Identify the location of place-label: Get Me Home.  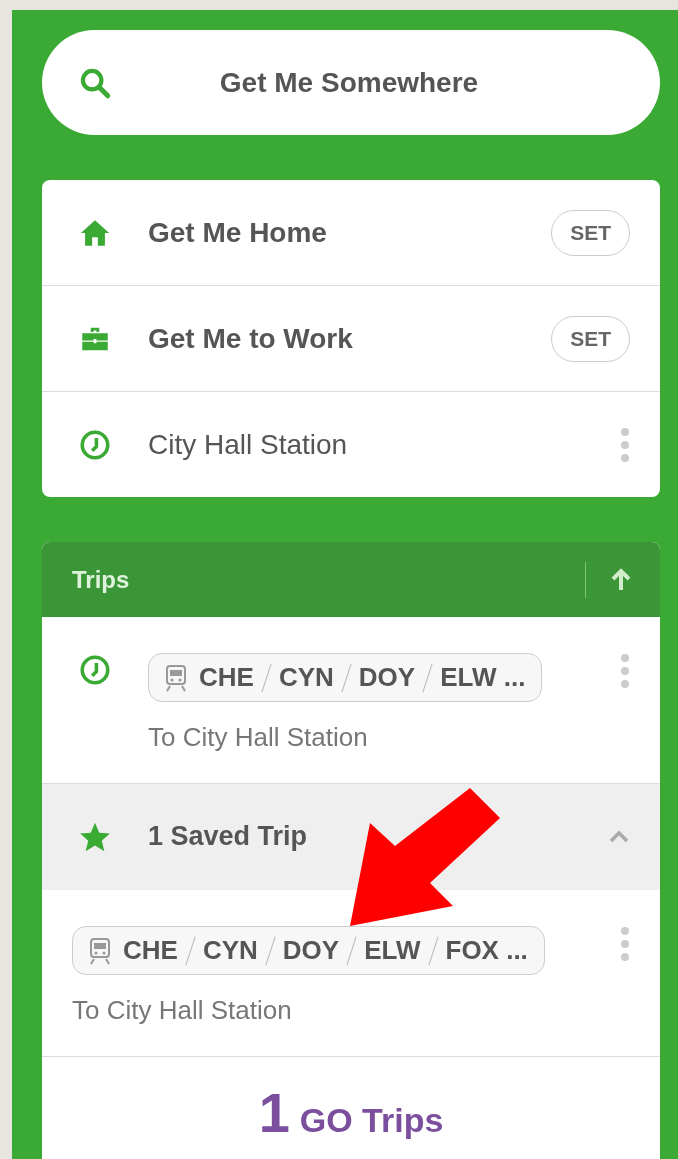
(332, 232).